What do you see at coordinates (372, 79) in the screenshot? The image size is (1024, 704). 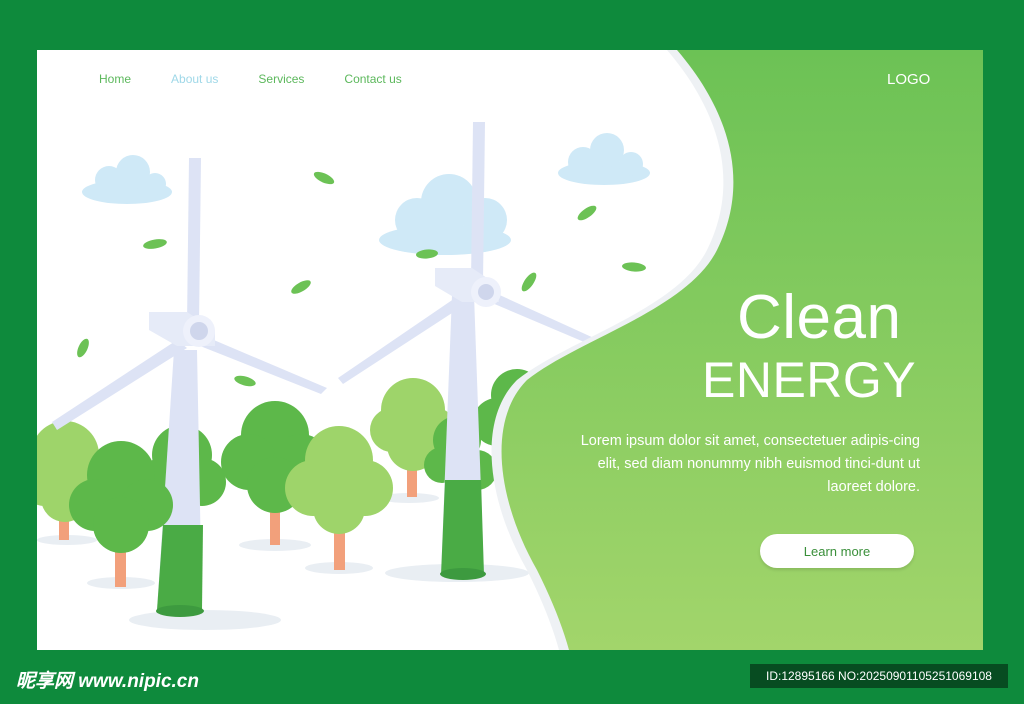 I see `nav-contact-us: Contact us` at bounding box center [372, 79].